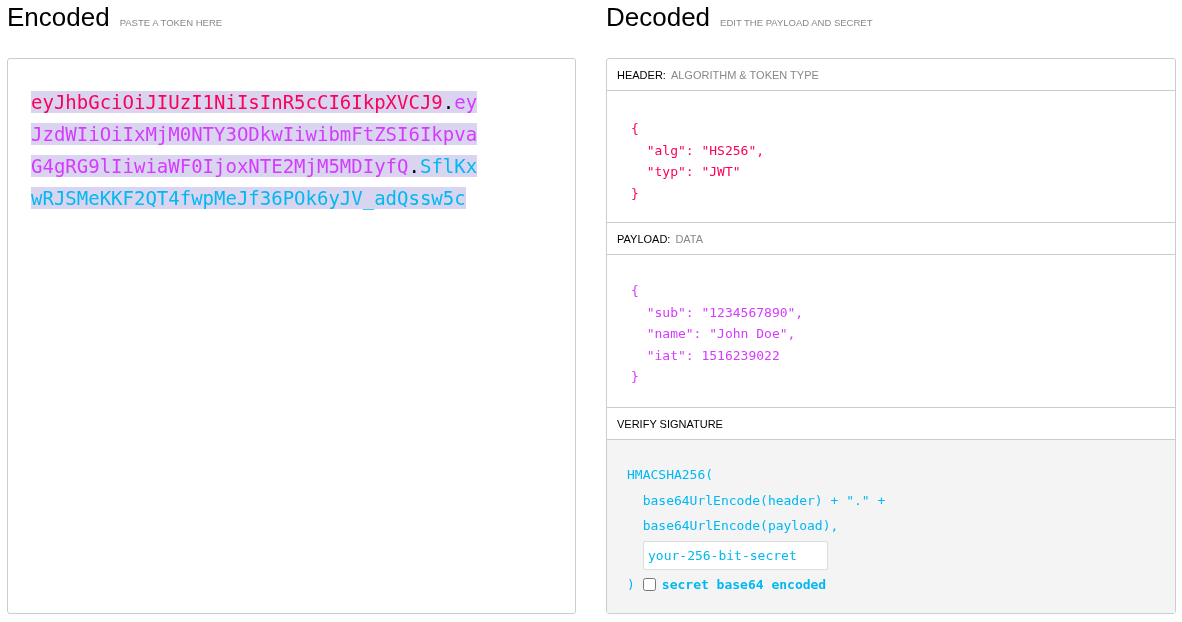 Image resolution: width=1182 pixels, height=622 pixels. What do you see at coordinates (721, 334) in the screenshot?
I see `code-line: "name": "John Doe",` at bounding box center [721, 334].